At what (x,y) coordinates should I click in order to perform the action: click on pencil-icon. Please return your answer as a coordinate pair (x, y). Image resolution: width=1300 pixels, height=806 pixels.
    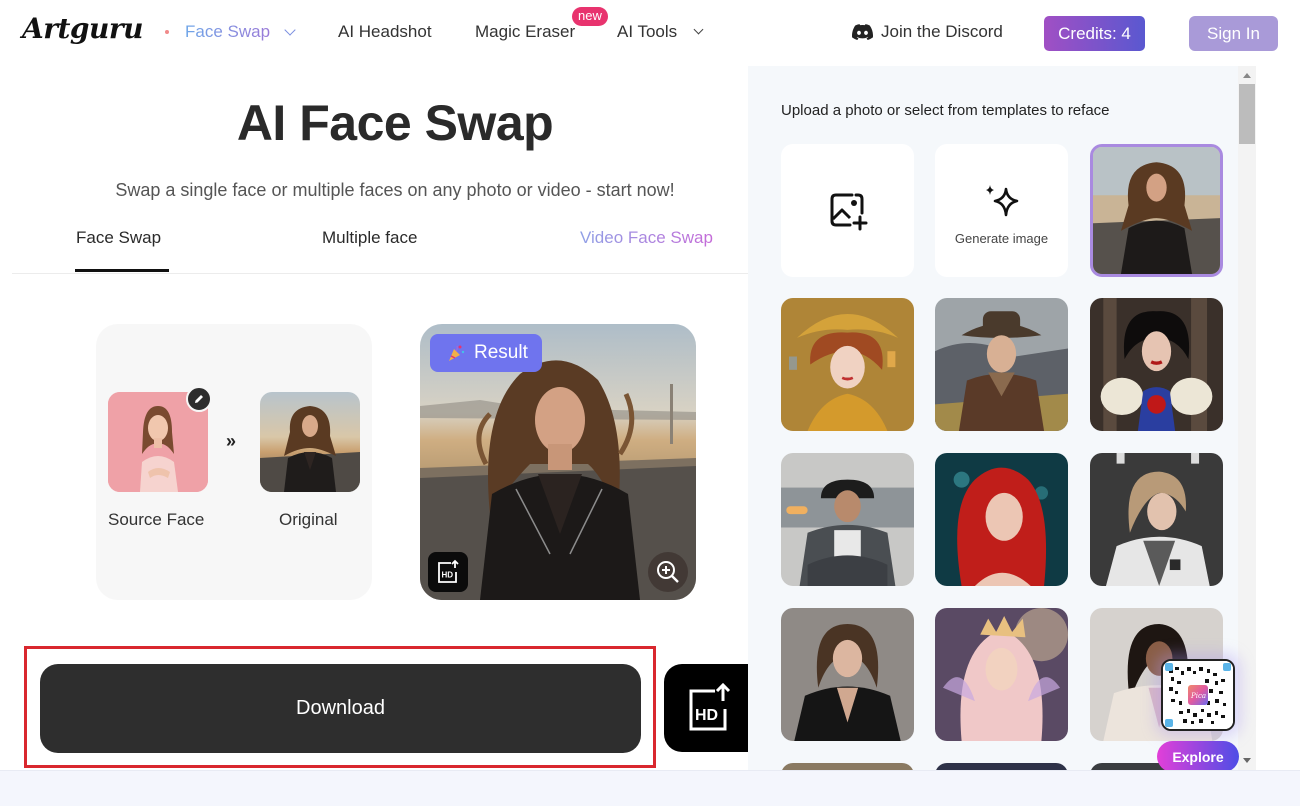
    Looking at the image, I should click on (199, 399).